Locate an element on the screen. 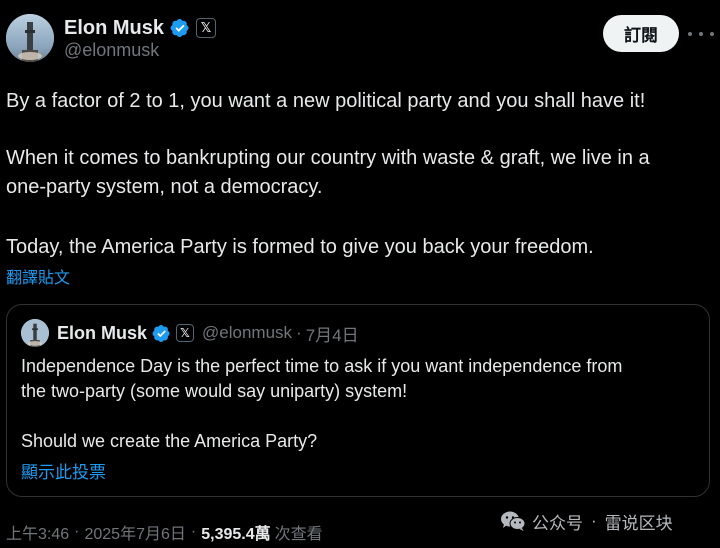 The width and height of the screenshot is (720, 548). quote-avatar is located at coordinates (35, 333).